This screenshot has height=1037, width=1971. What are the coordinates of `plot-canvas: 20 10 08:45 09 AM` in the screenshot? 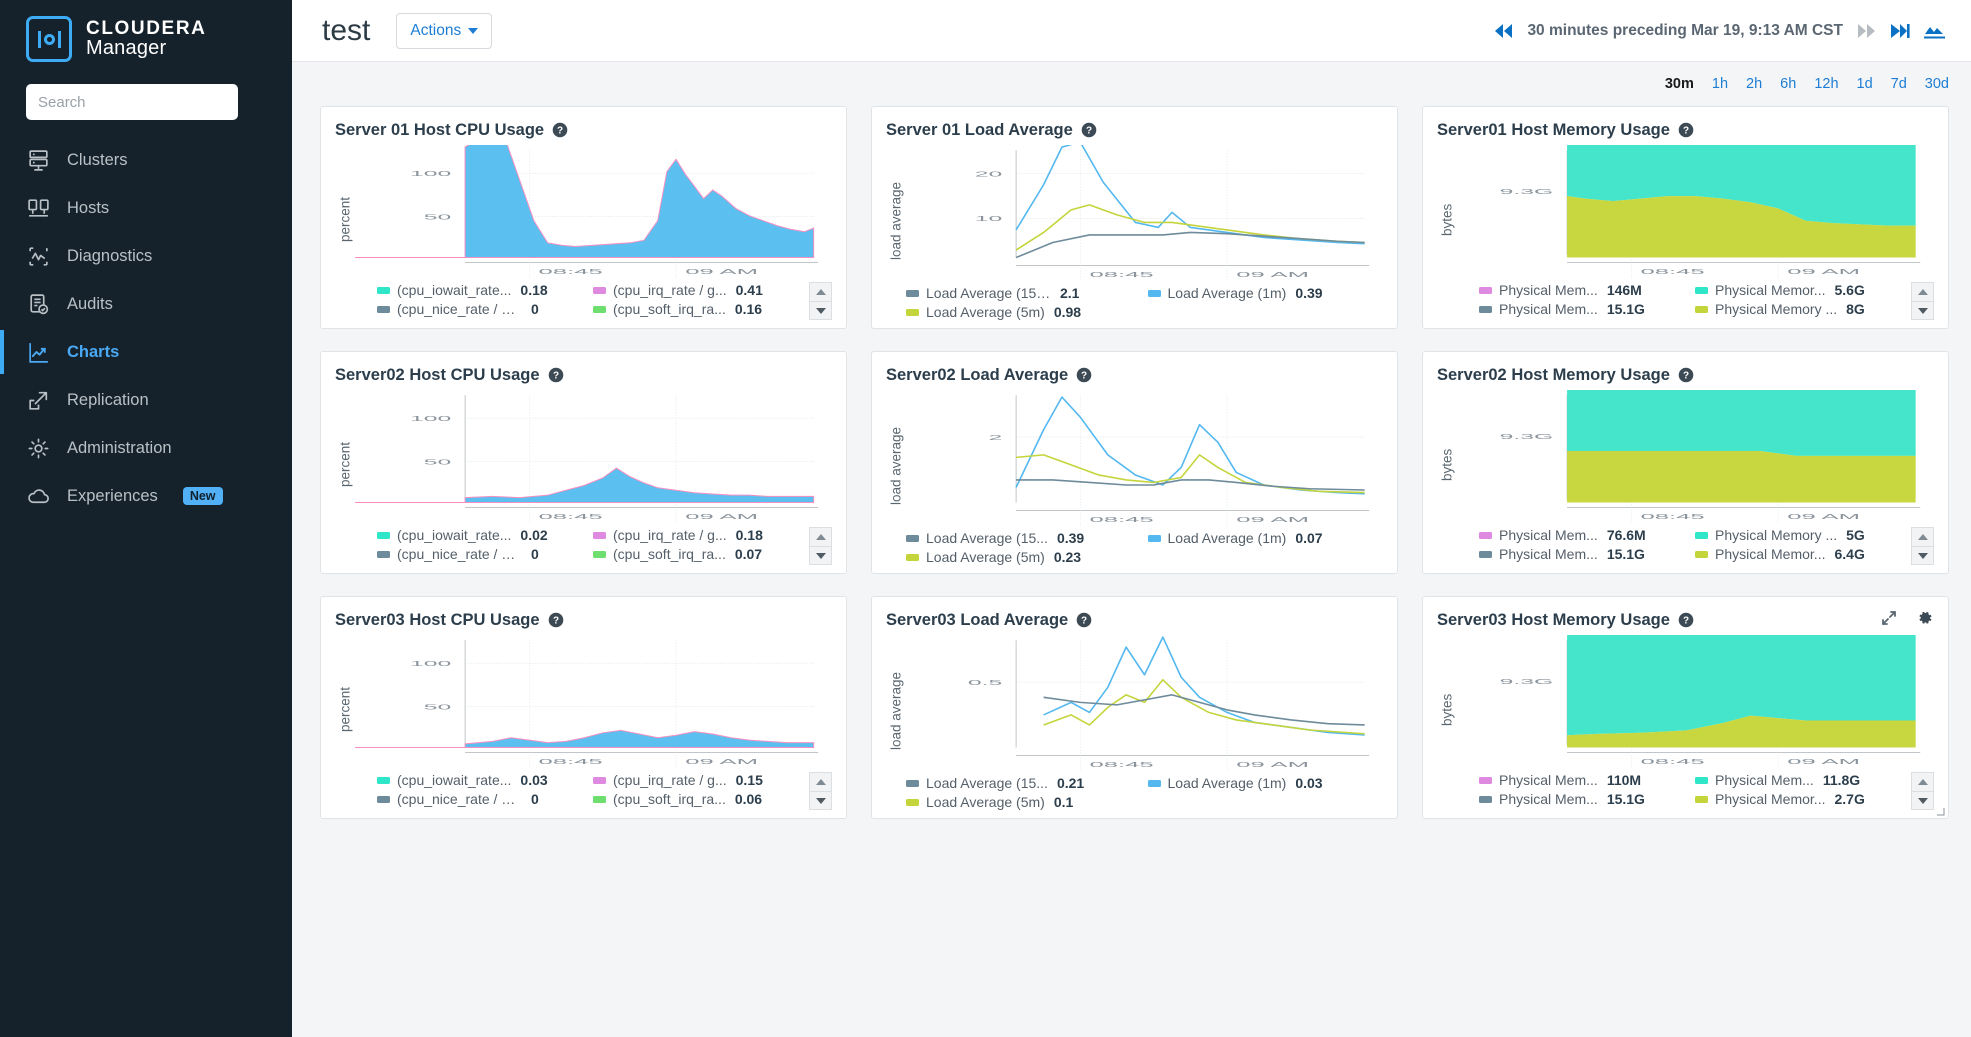 It's located at (1144, 213).